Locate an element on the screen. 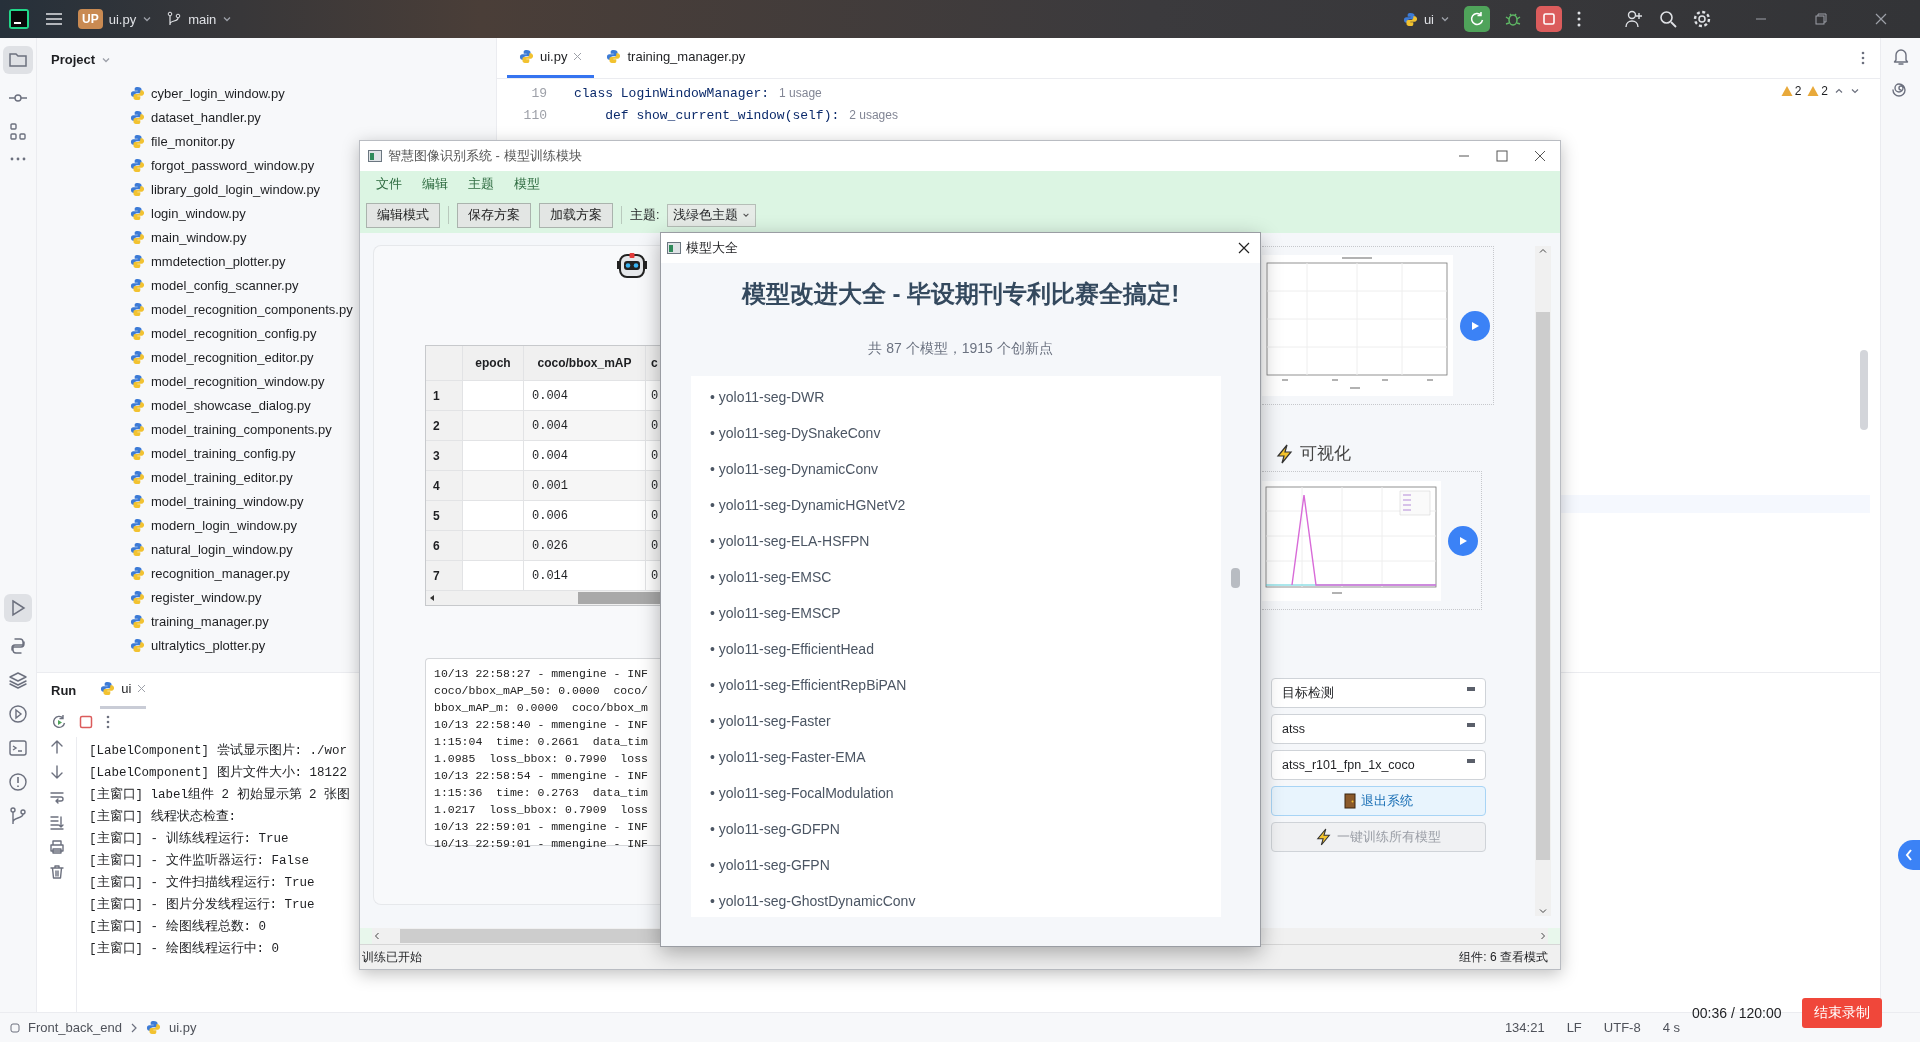 Image resolution: width=1920 pixels, height=1042 pixels. structure-icon is located at coordinates (18, 132).